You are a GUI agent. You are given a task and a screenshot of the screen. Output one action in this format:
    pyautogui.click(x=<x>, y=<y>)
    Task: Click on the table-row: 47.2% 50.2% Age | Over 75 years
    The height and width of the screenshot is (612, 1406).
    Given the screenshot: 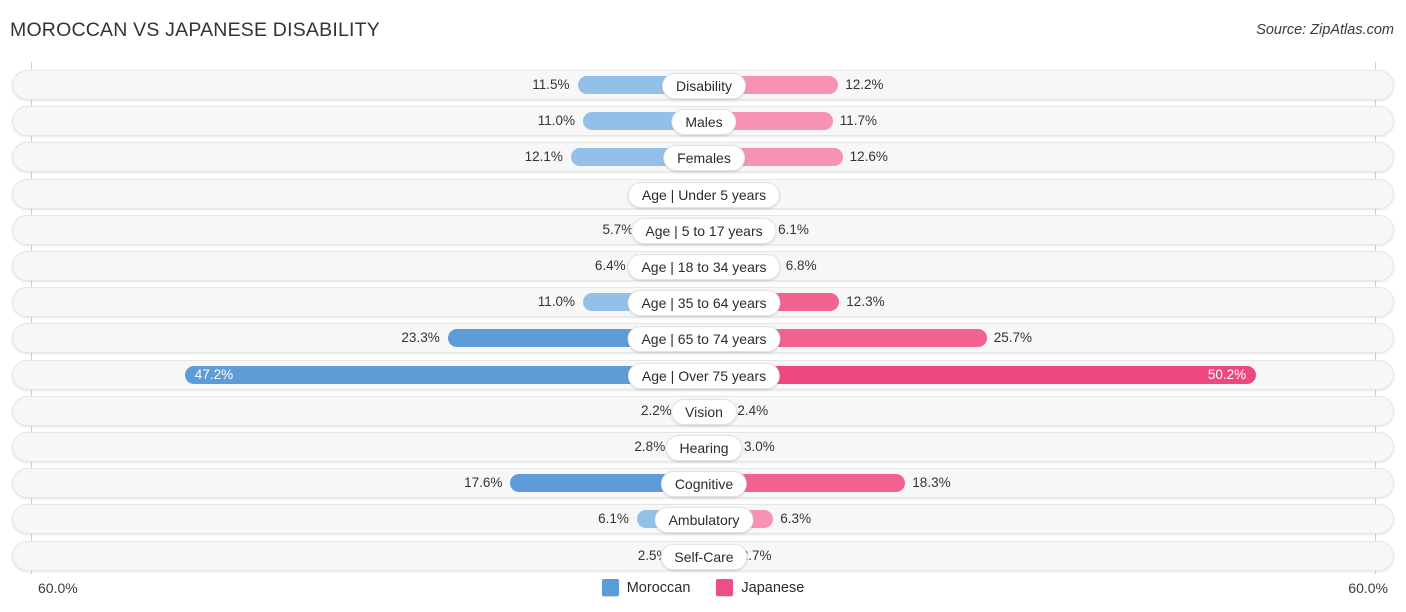 What is the action you would take?
    pyautogui.click(x=703, y=374)
    